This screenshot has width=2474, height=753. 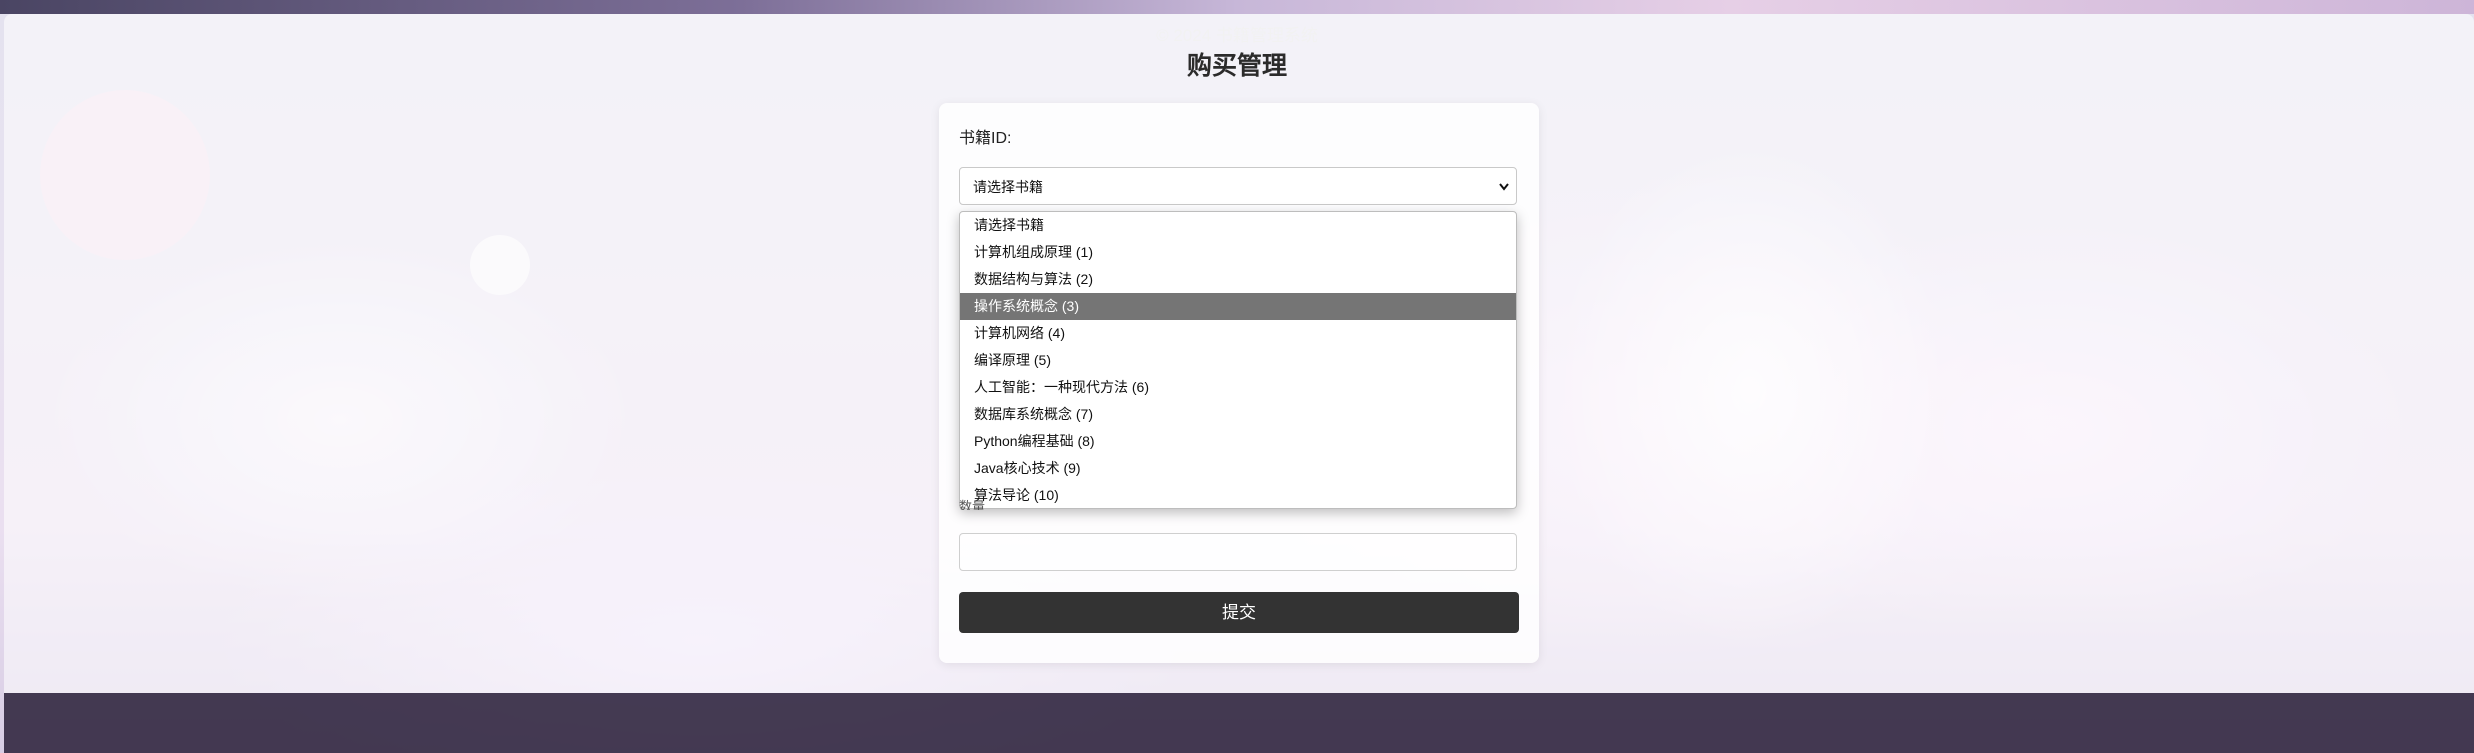 What do you see at coordinates (1238, 333) in the screenshot?
I see `dropdown-option: 计算机网络 (4)` at bounding box center [1238, 333].